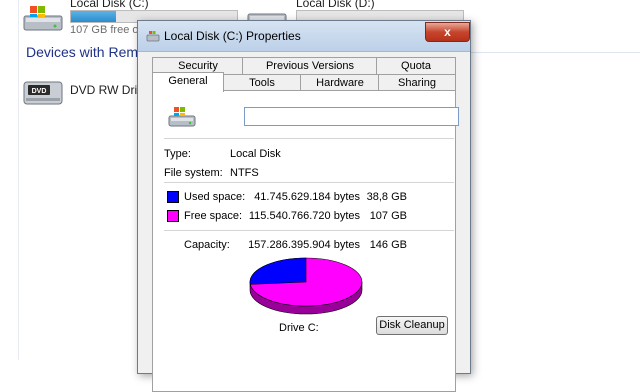  I want to click on used-space-bytes: 41.745.629.184 bytes, so click(307, 197).